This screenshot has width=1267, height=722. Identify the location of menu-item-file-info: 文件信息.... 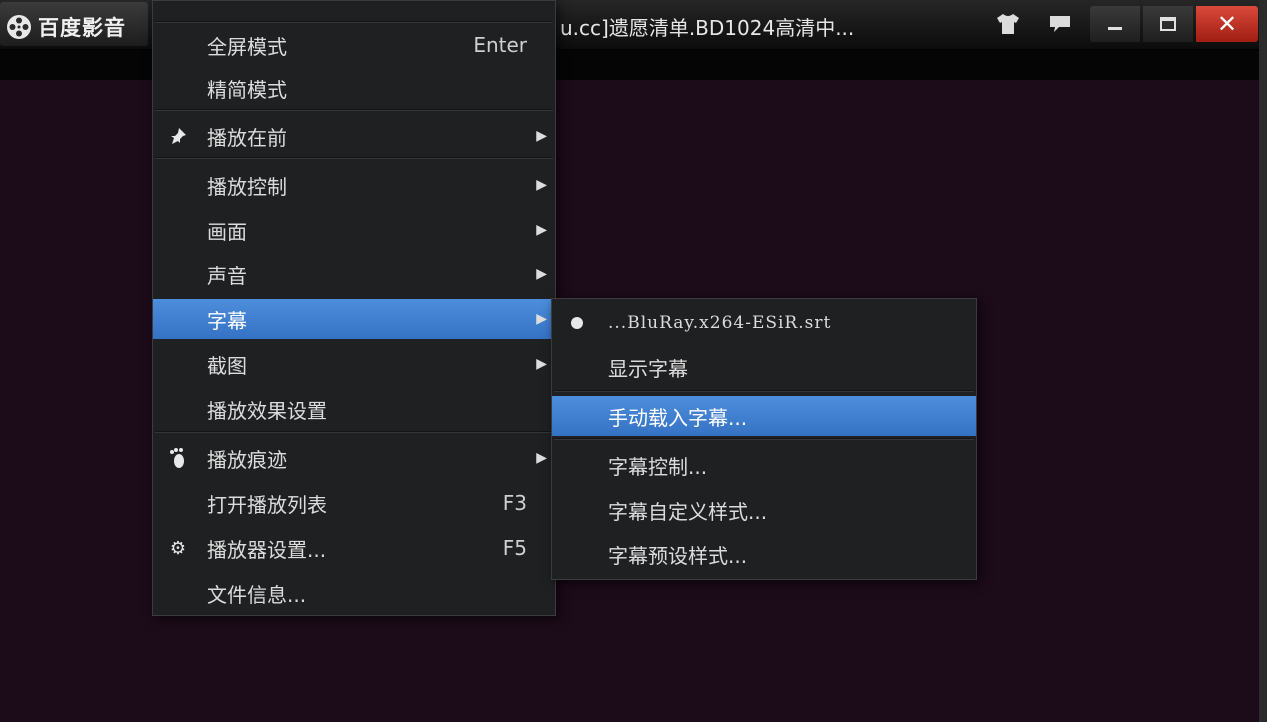
(354, 593).